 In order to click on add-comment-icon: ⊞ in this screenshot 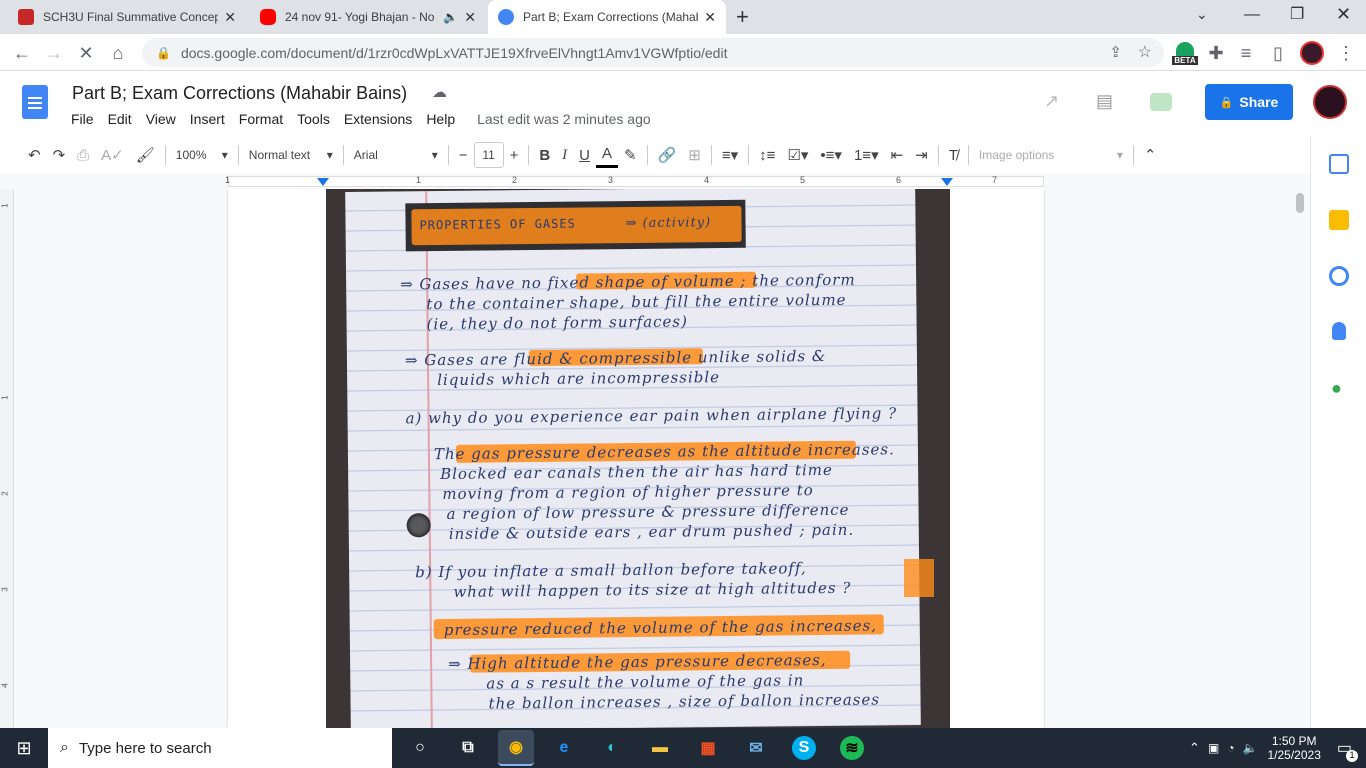, I will do `click(694, 155)`.